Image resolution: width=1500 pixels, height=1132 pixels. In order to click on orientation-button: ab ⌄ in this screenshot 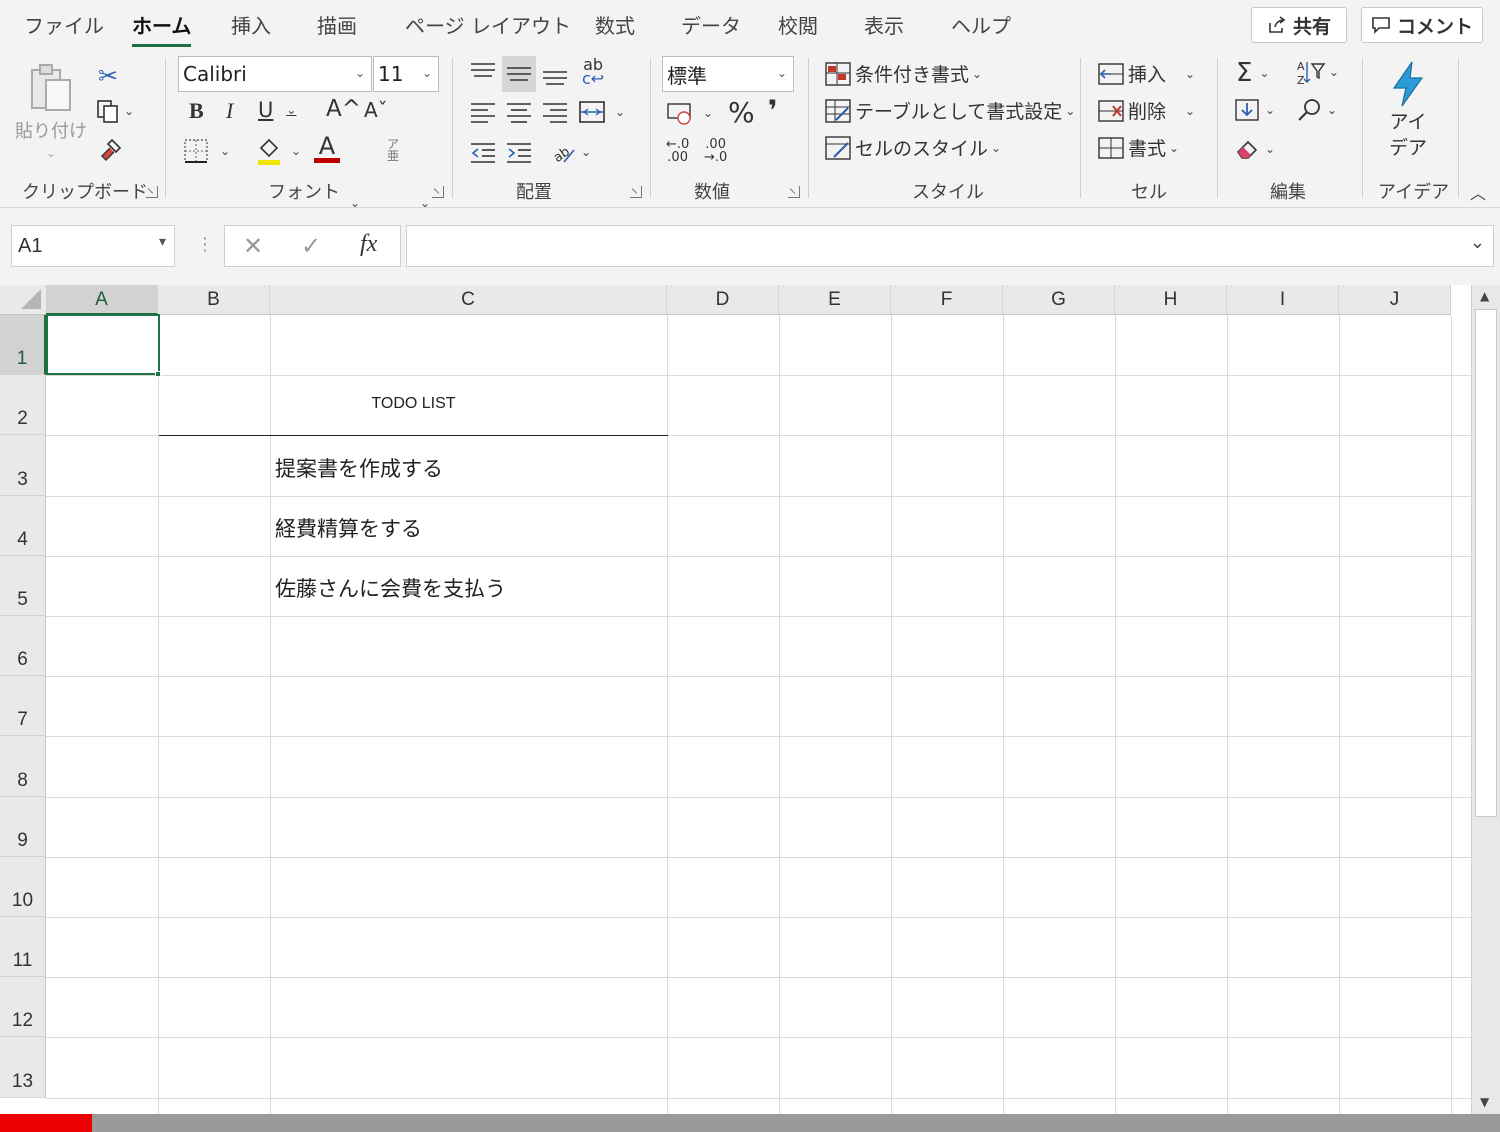, I will do `click(570, 152)`.